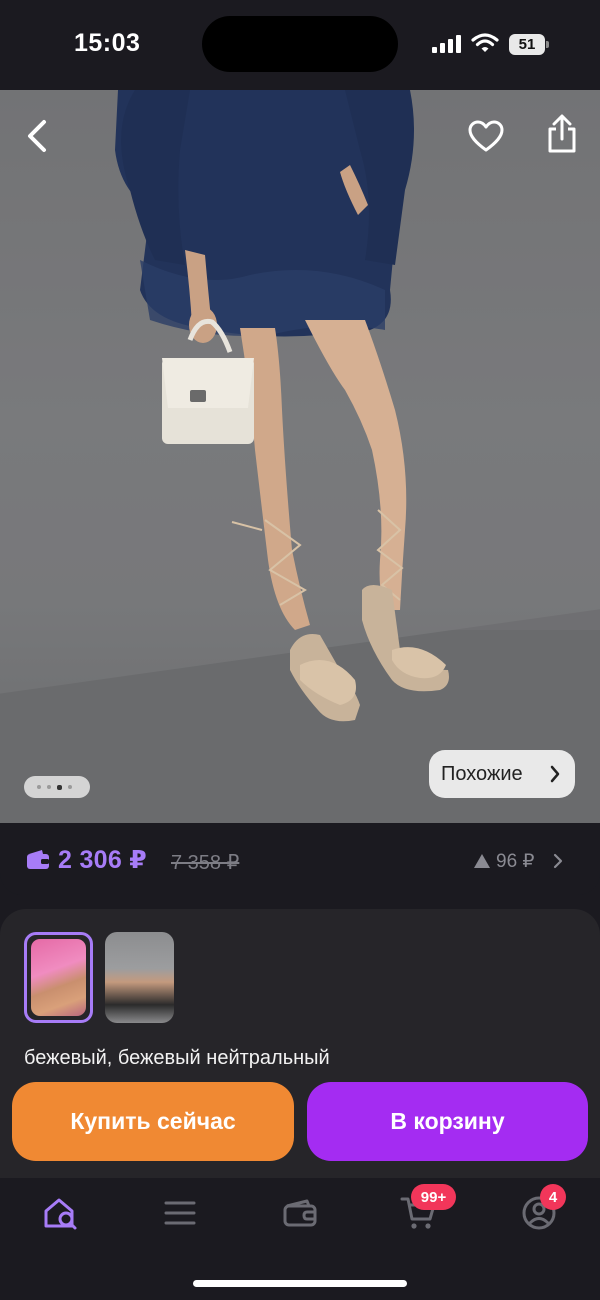 This screenshot has width=600, height=1300. I want to click on variant-thumbnail, so click(139, 977).